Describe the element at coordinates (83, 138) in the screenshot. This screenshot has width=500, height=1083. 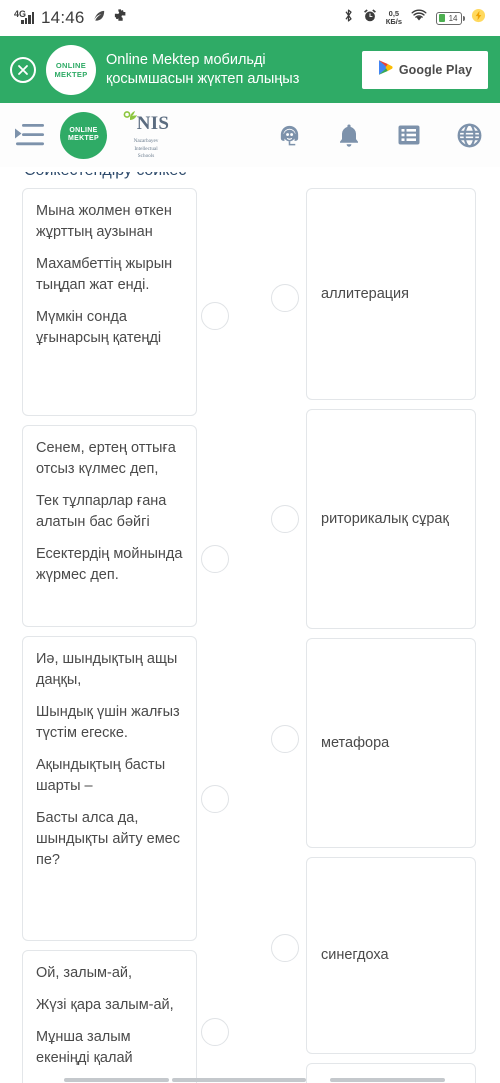
I see `nav-brand-line2: MEKTEP` at that location.